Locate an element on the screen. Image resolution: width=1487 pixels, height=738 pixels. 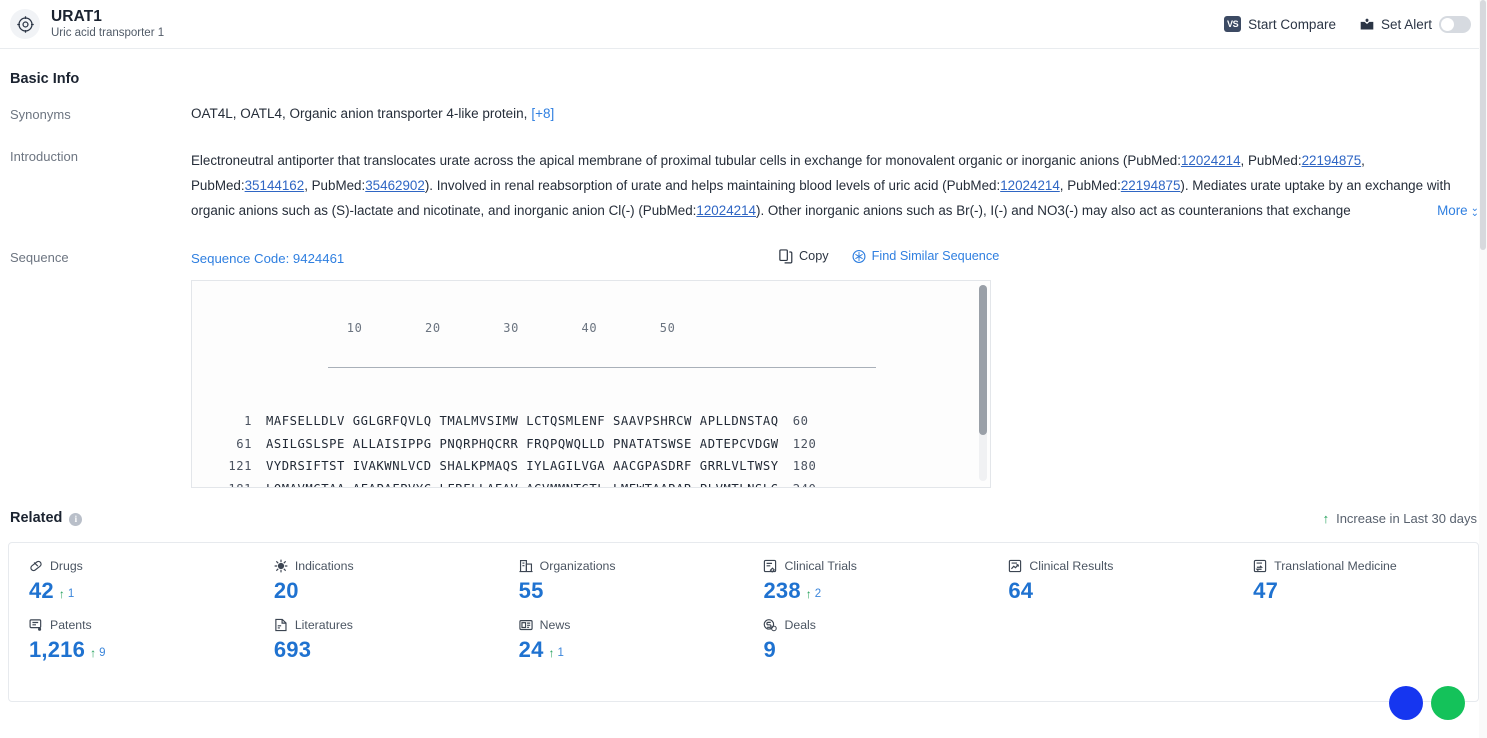
wechat-fab-icon is located at coordinates (1448, 703).